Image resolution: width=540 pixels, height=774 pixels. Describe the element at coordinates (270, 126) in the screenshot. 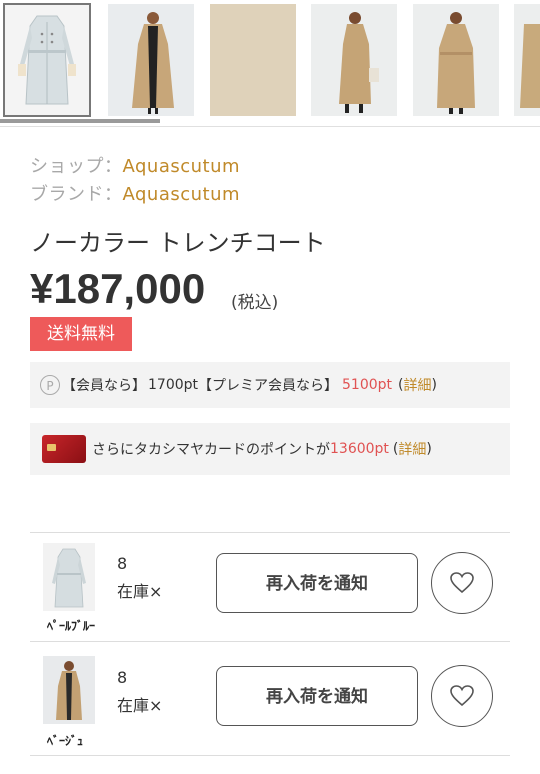

I see `divider` at that location.